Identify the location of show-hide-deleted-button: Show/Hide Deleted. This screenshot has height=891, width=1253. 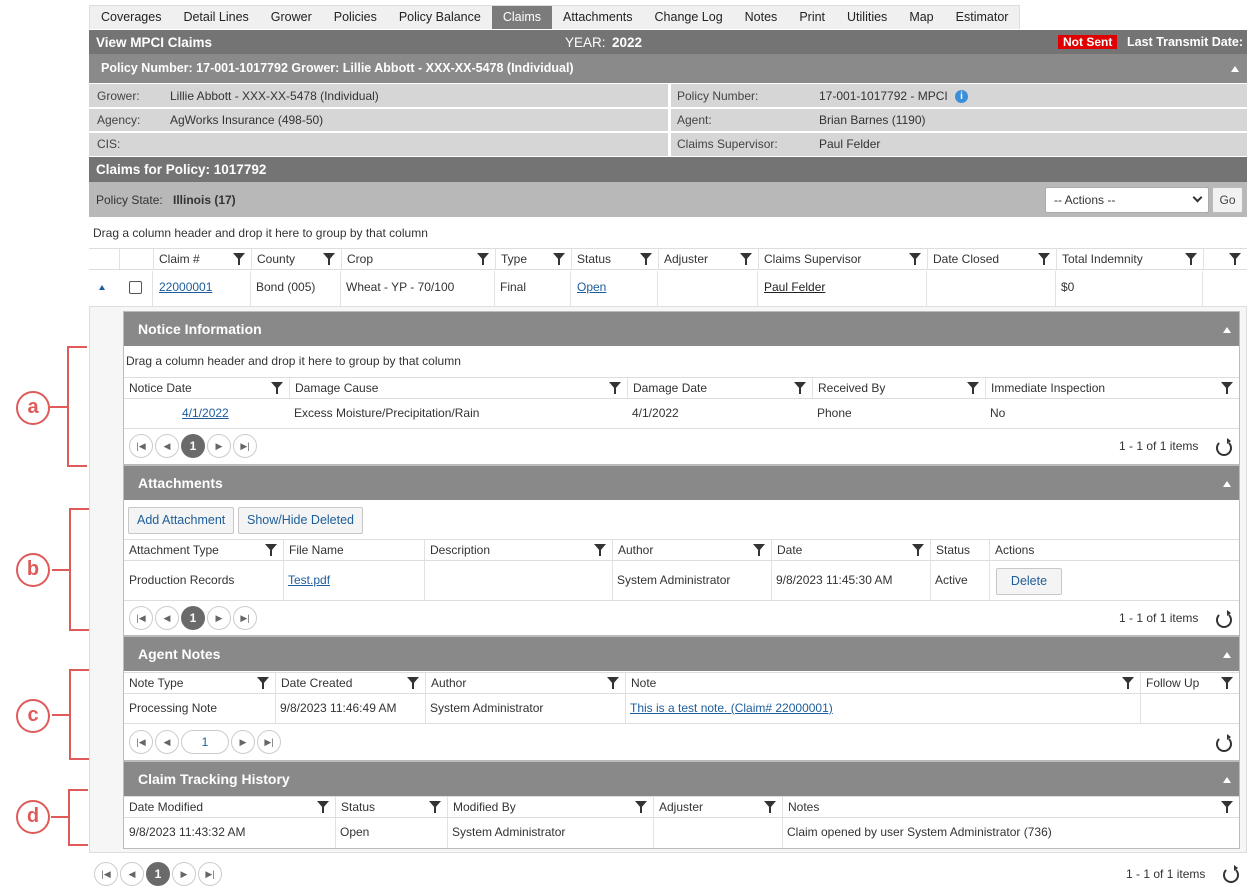
(301, 520).